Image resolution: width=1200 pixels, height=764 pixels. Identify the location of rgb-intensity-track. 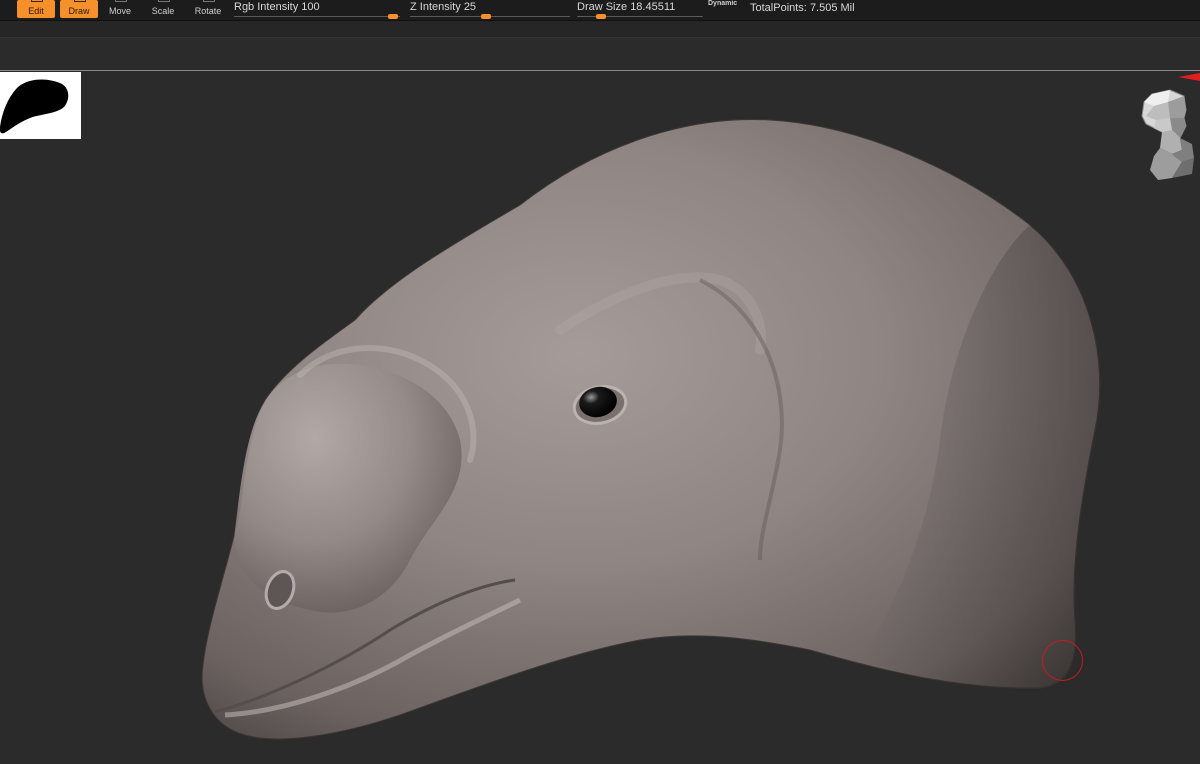
(317, 16).